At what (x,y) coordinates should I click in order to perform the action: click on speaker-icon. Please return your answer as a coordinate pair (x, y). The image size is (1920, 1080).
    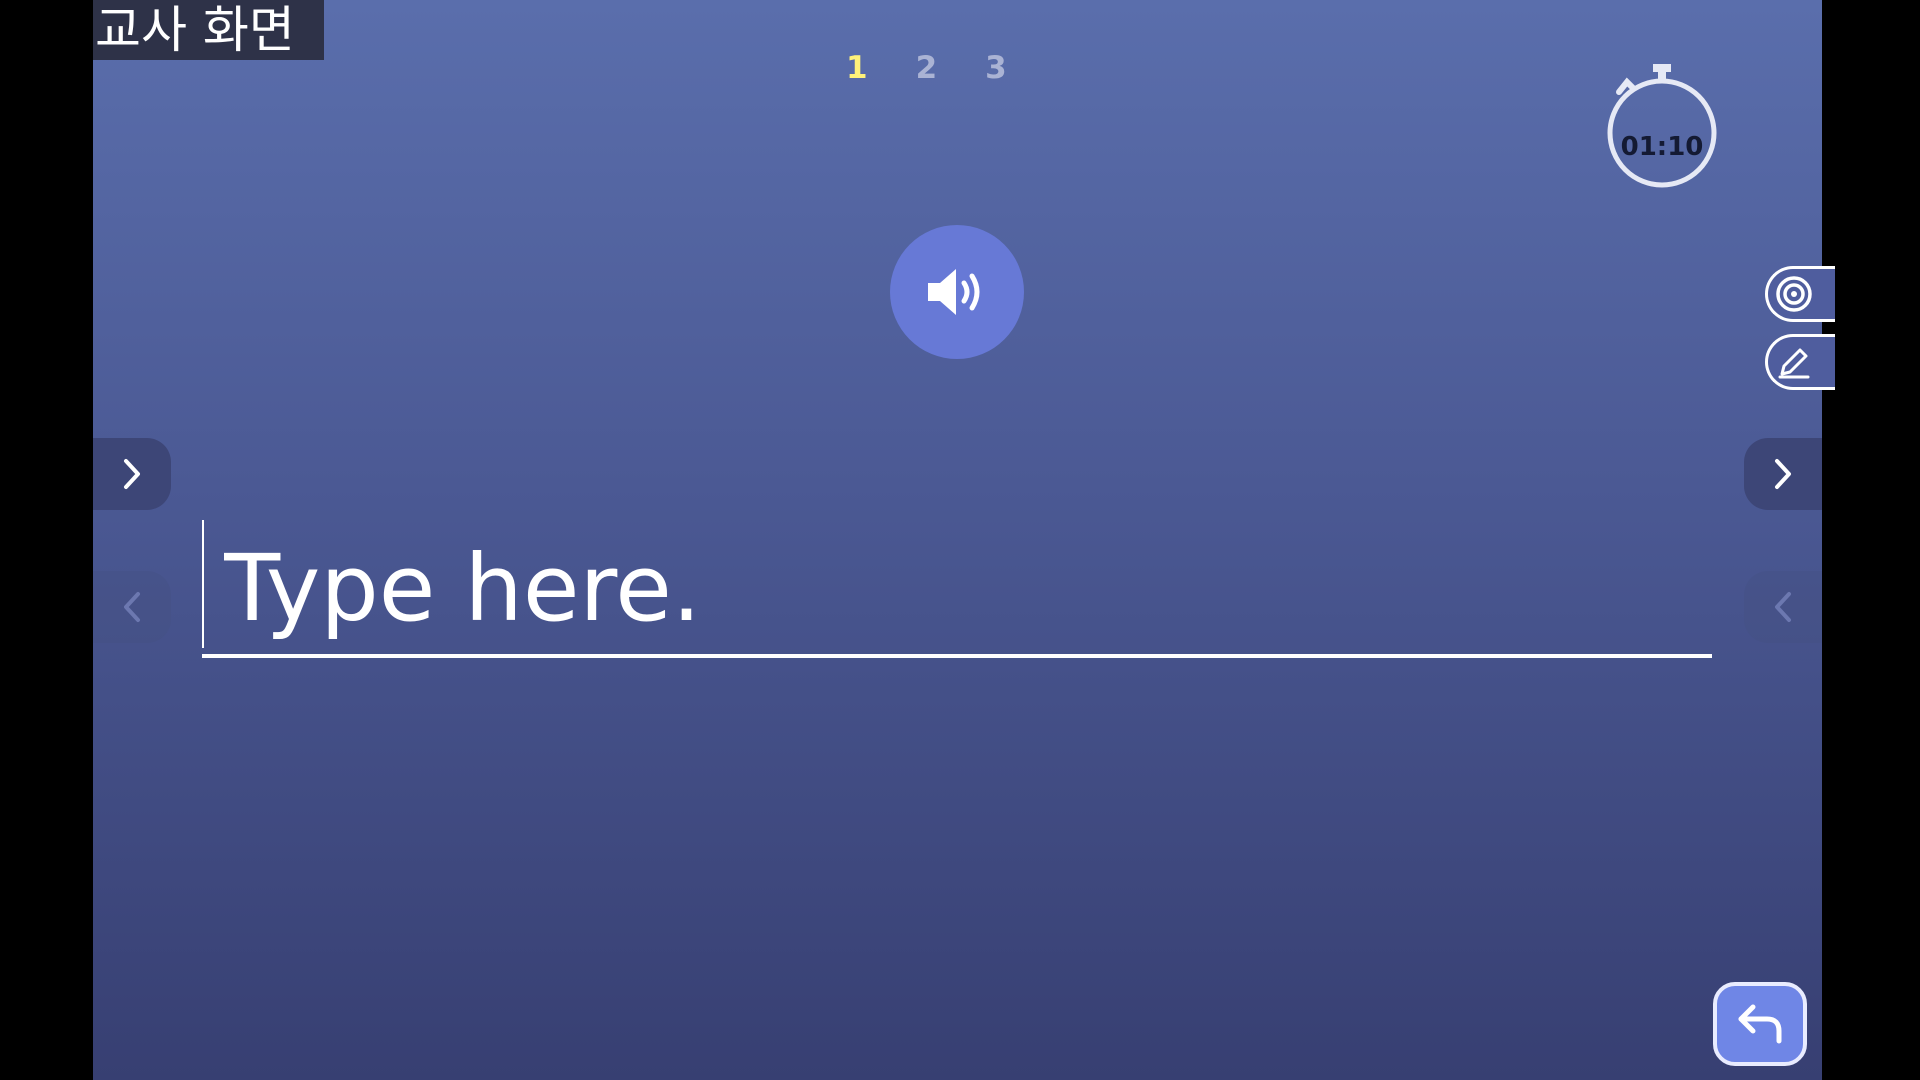
    Looking at the image, I should click on (954, 292).